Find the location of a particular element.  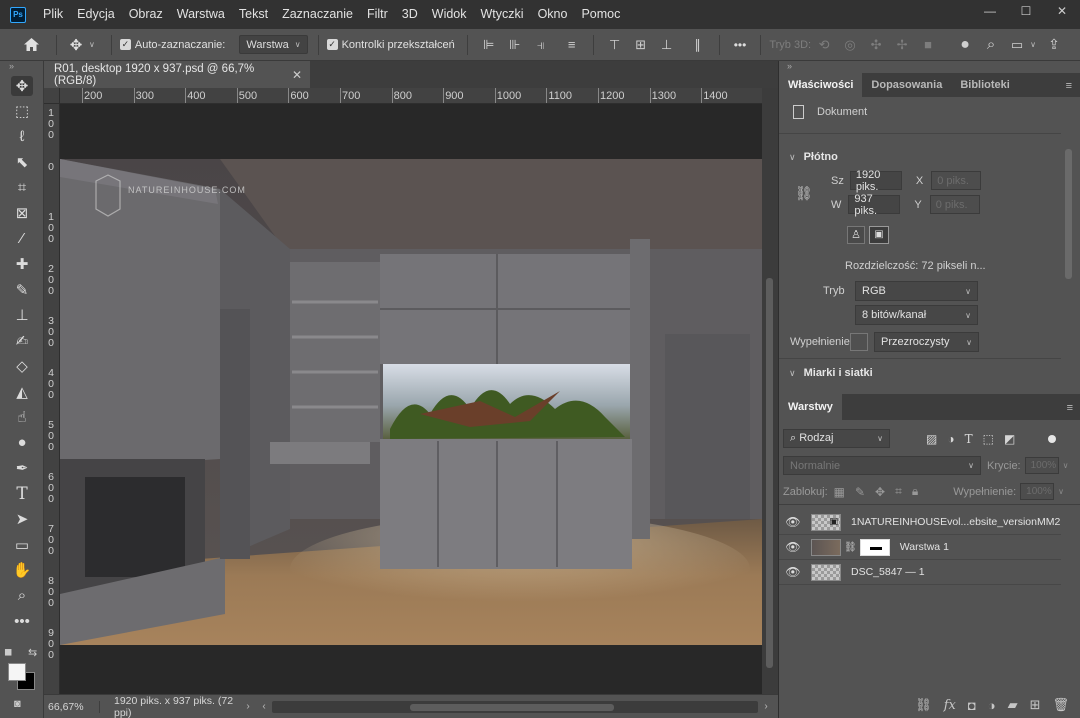

hand-tool: ✋ is located at coordinates (22, 571).